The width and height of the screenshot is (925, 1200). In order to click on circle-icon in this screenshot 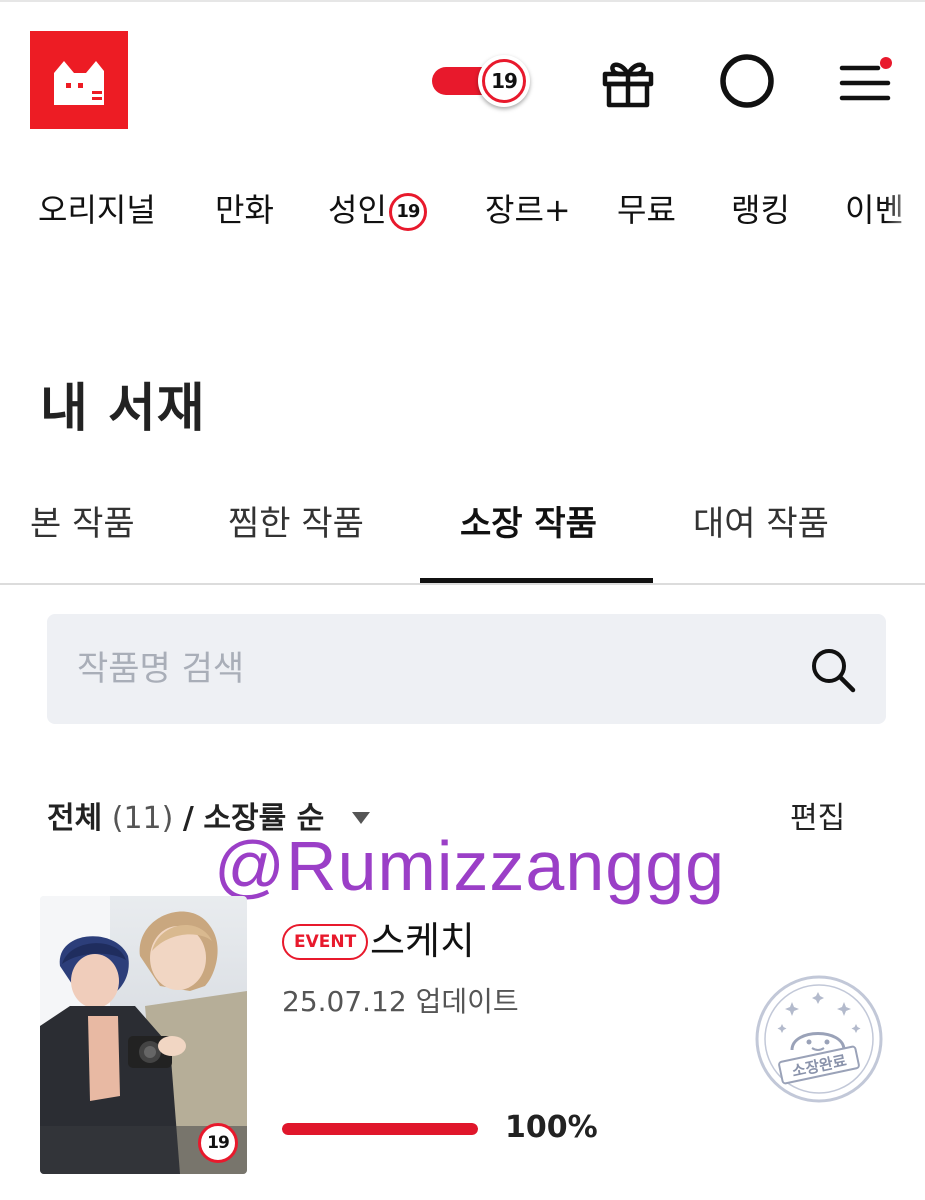, I will do `click(747, 81)`.